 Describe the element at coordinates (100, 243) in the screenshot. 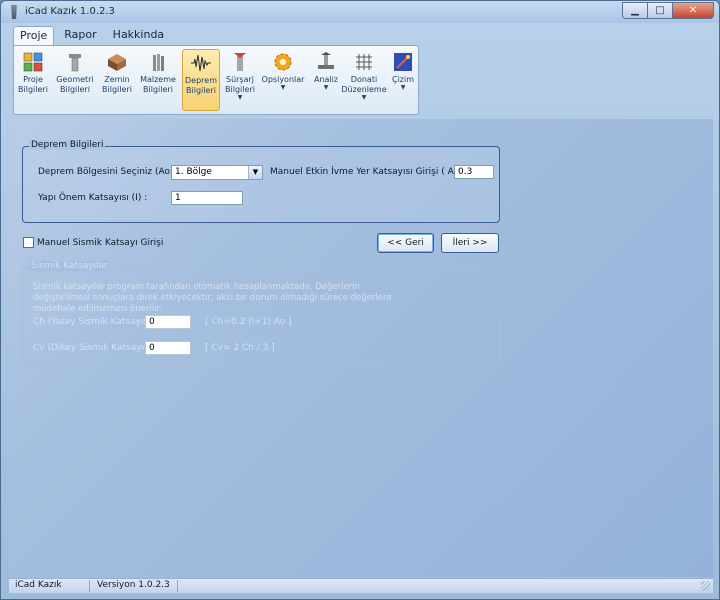

I see `manual-sismik-label: Manuel Sismik Katsayı Girişi` at that location.